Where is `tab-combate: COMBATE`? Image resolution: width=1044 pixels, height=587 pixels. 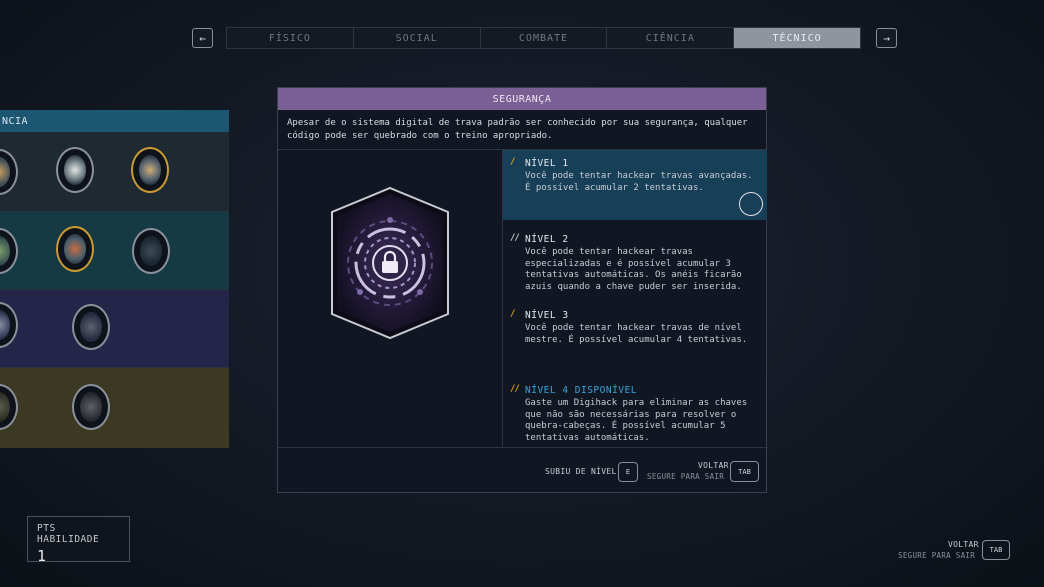
tab-combate: COMBATE is located at coordinates (544, 38).